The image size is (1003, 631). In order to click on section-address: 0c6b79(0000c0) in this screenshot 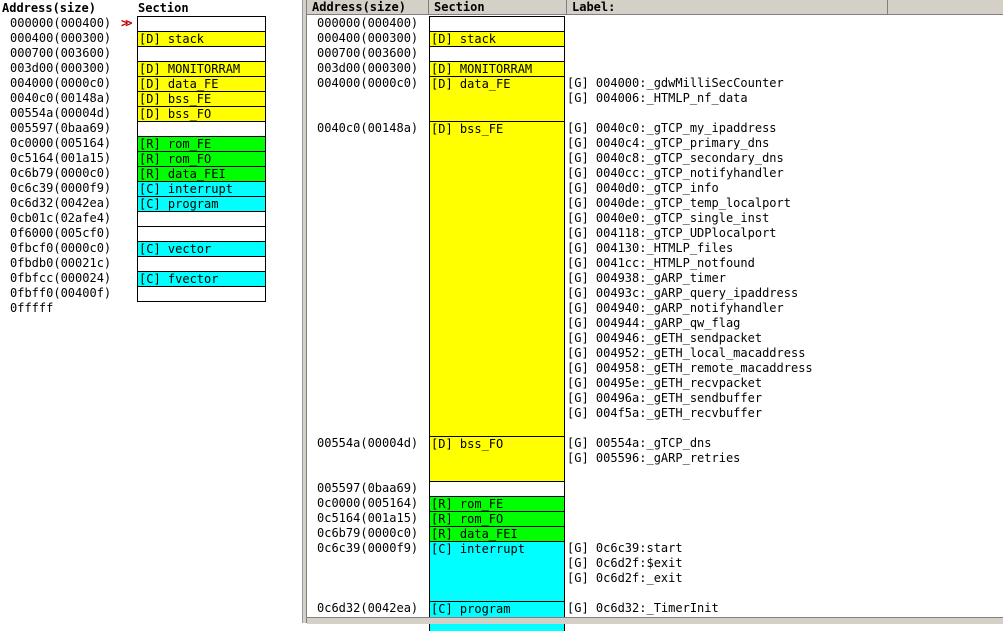, I will do `click(61, 173)`.